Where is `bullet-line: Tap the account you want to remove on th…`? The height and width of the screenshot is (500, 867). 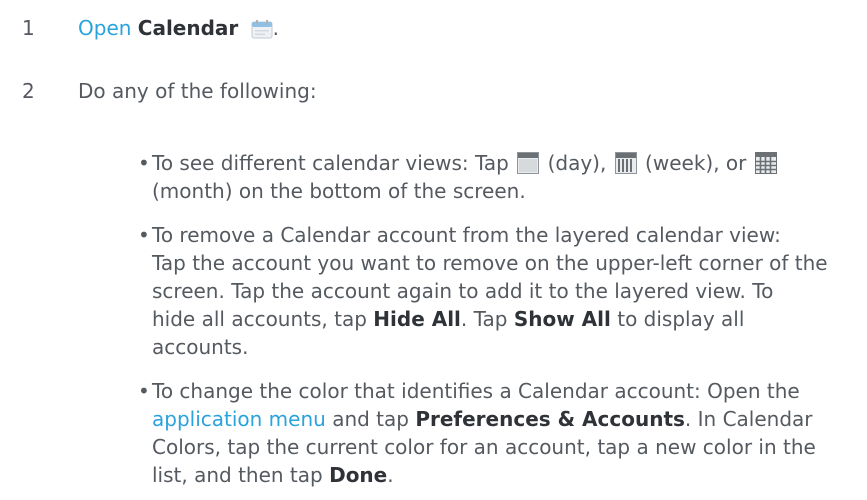 bullet-line: Tap the account you want to remove on th… is located at coordinates (490, 263).